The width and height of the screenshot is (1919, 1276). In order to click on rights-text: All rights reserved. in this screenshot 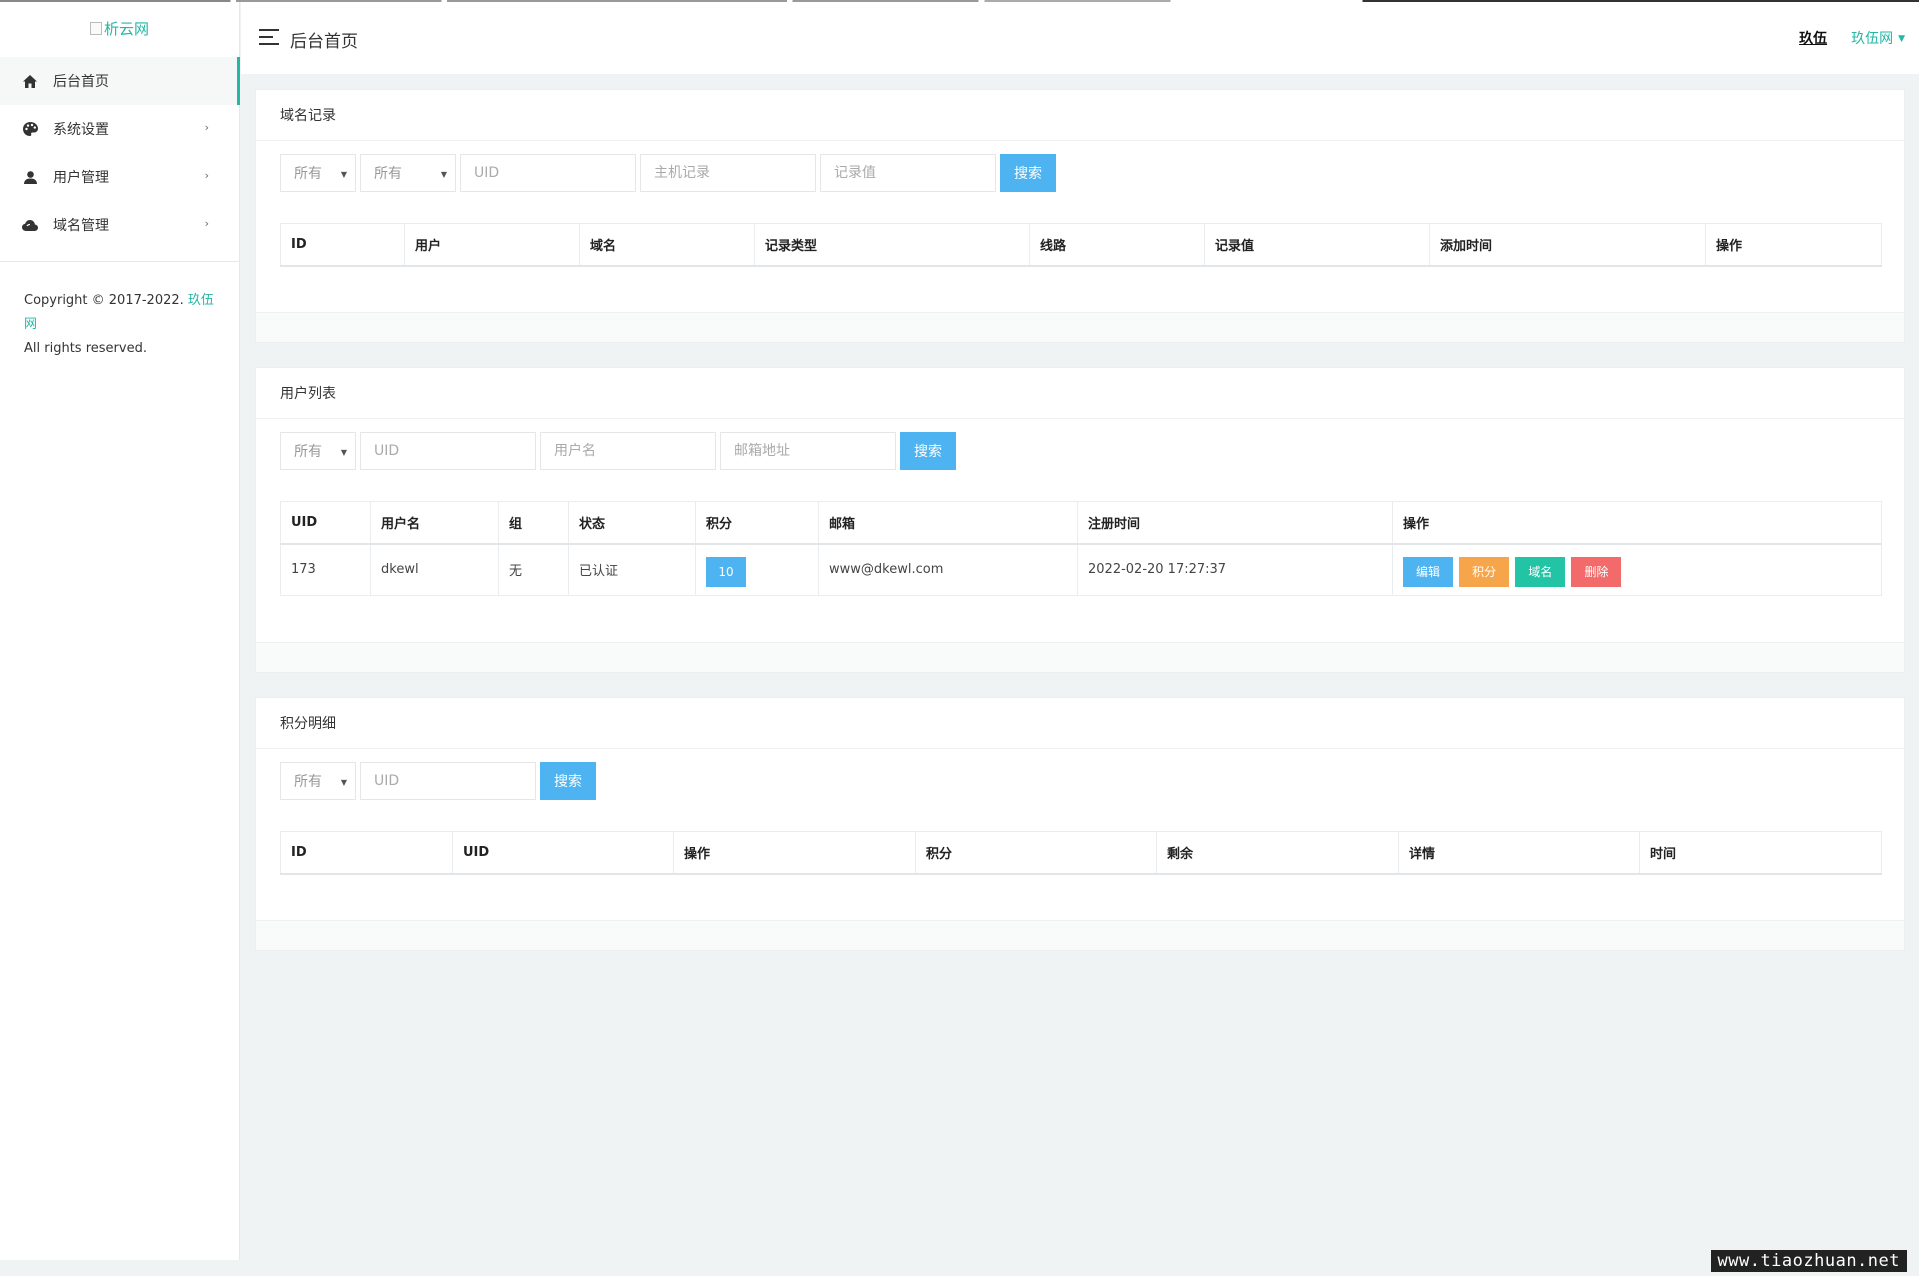, I will do `click(85, 348)`.